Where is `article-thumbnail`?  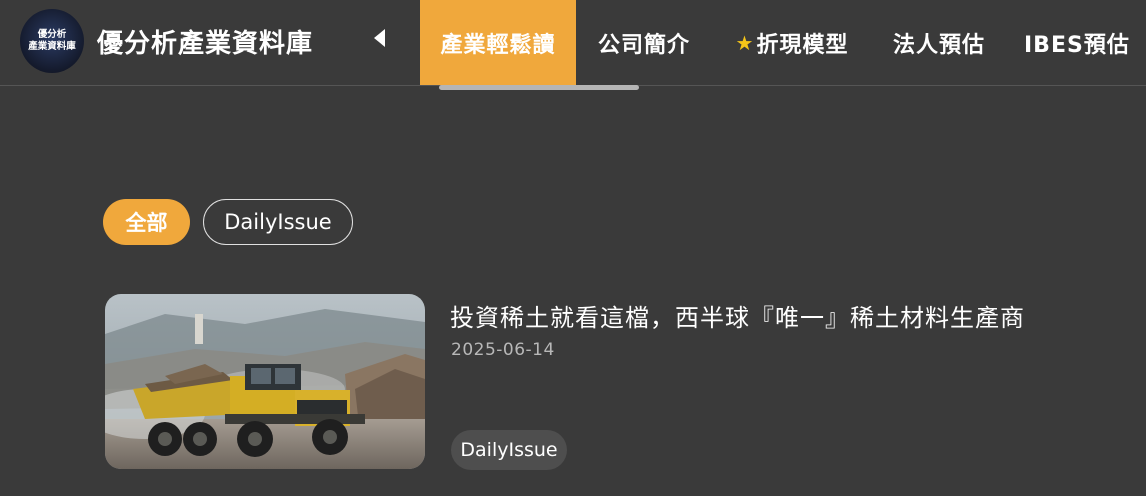 article-thumbnail is located at coordinates (265, 381).